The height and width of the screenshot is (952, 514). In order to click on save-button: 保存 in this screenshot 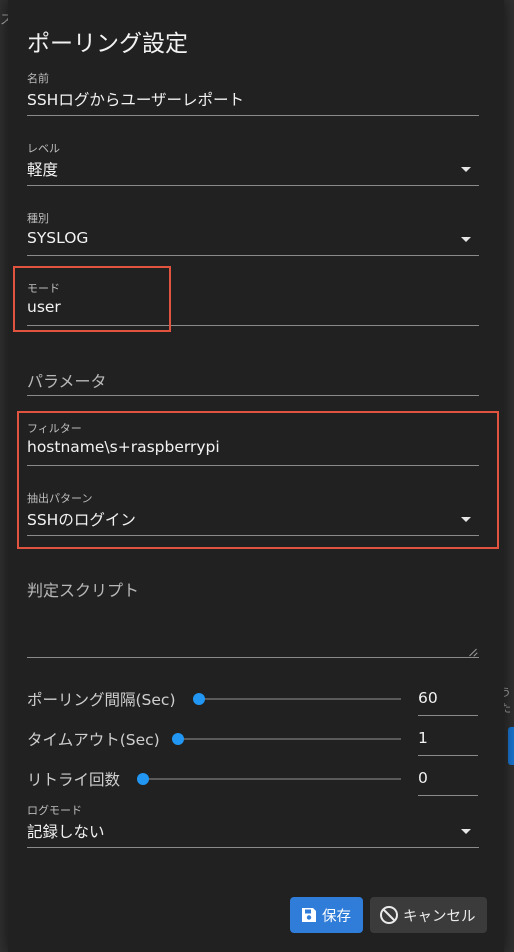, I will do `click(326, 915)`.